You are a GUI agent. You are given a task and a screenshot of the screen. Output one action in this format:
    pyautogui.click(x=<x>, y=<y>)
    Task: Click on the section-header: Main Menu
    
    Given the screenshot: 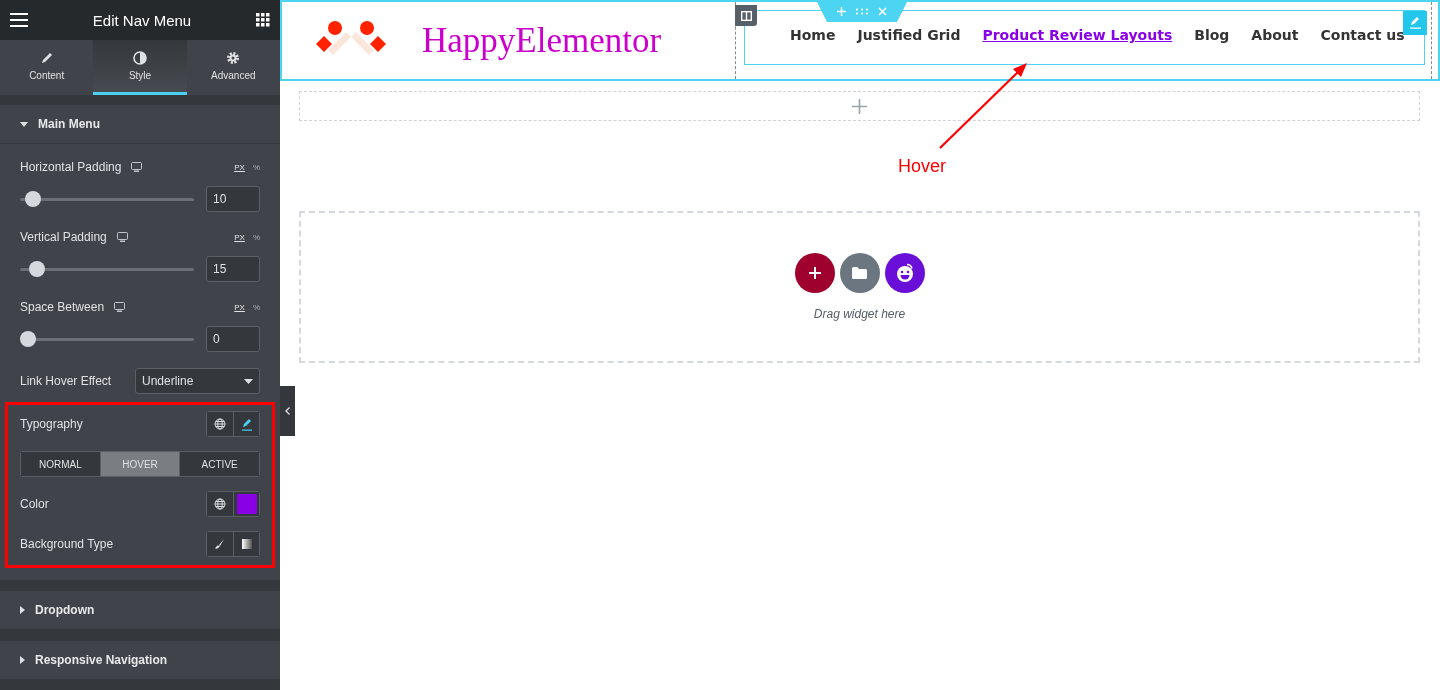 What is the action you would take?
    pyautogui.click(x=140, y=124)
    